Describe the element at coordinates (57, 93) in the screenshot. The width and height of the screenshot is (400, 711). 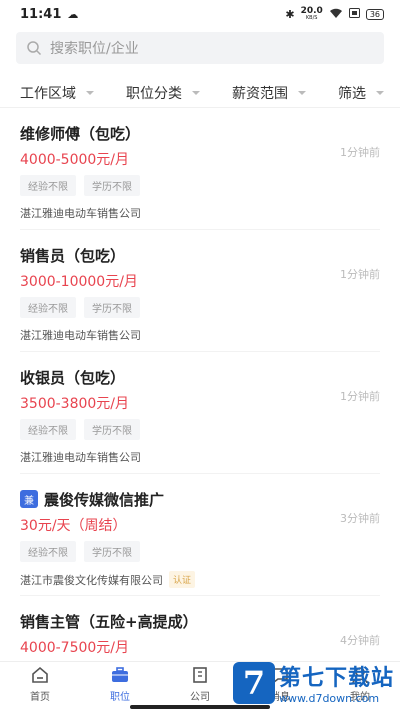
I see `filter-work-area: 工作区域` at that location.